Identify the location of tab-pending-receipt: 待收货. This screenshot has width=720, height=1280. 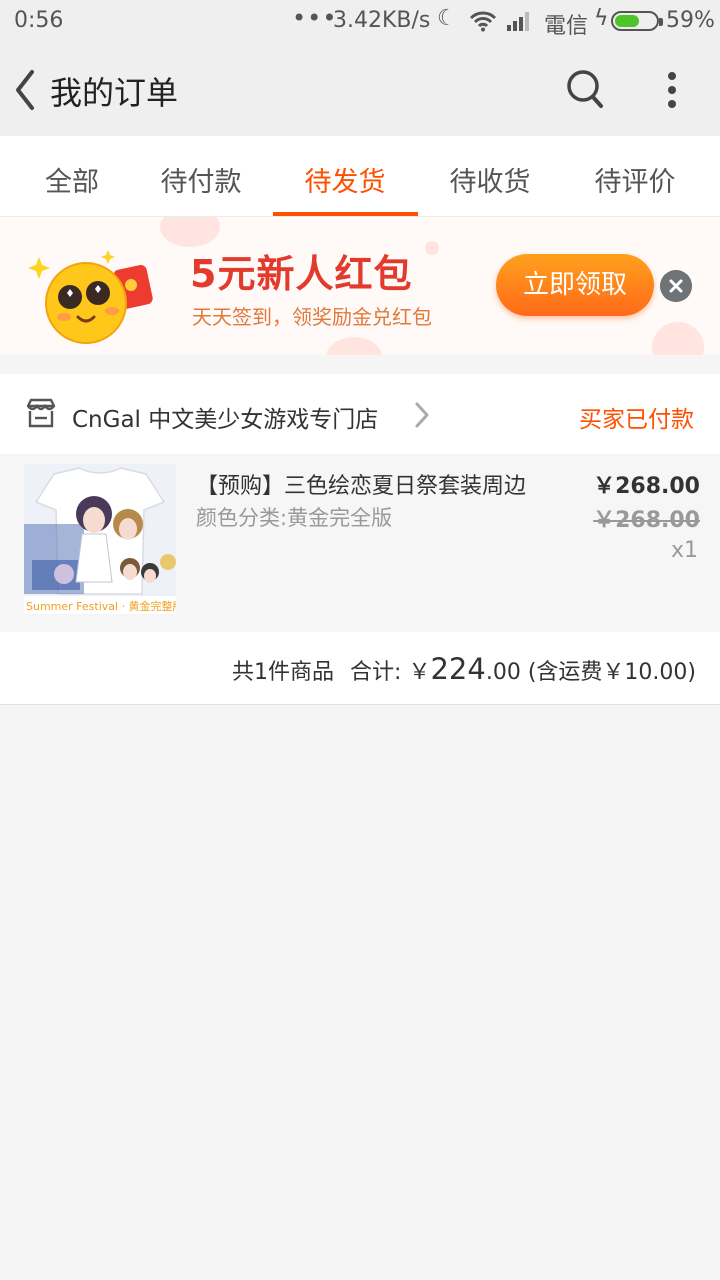
(490, 188).